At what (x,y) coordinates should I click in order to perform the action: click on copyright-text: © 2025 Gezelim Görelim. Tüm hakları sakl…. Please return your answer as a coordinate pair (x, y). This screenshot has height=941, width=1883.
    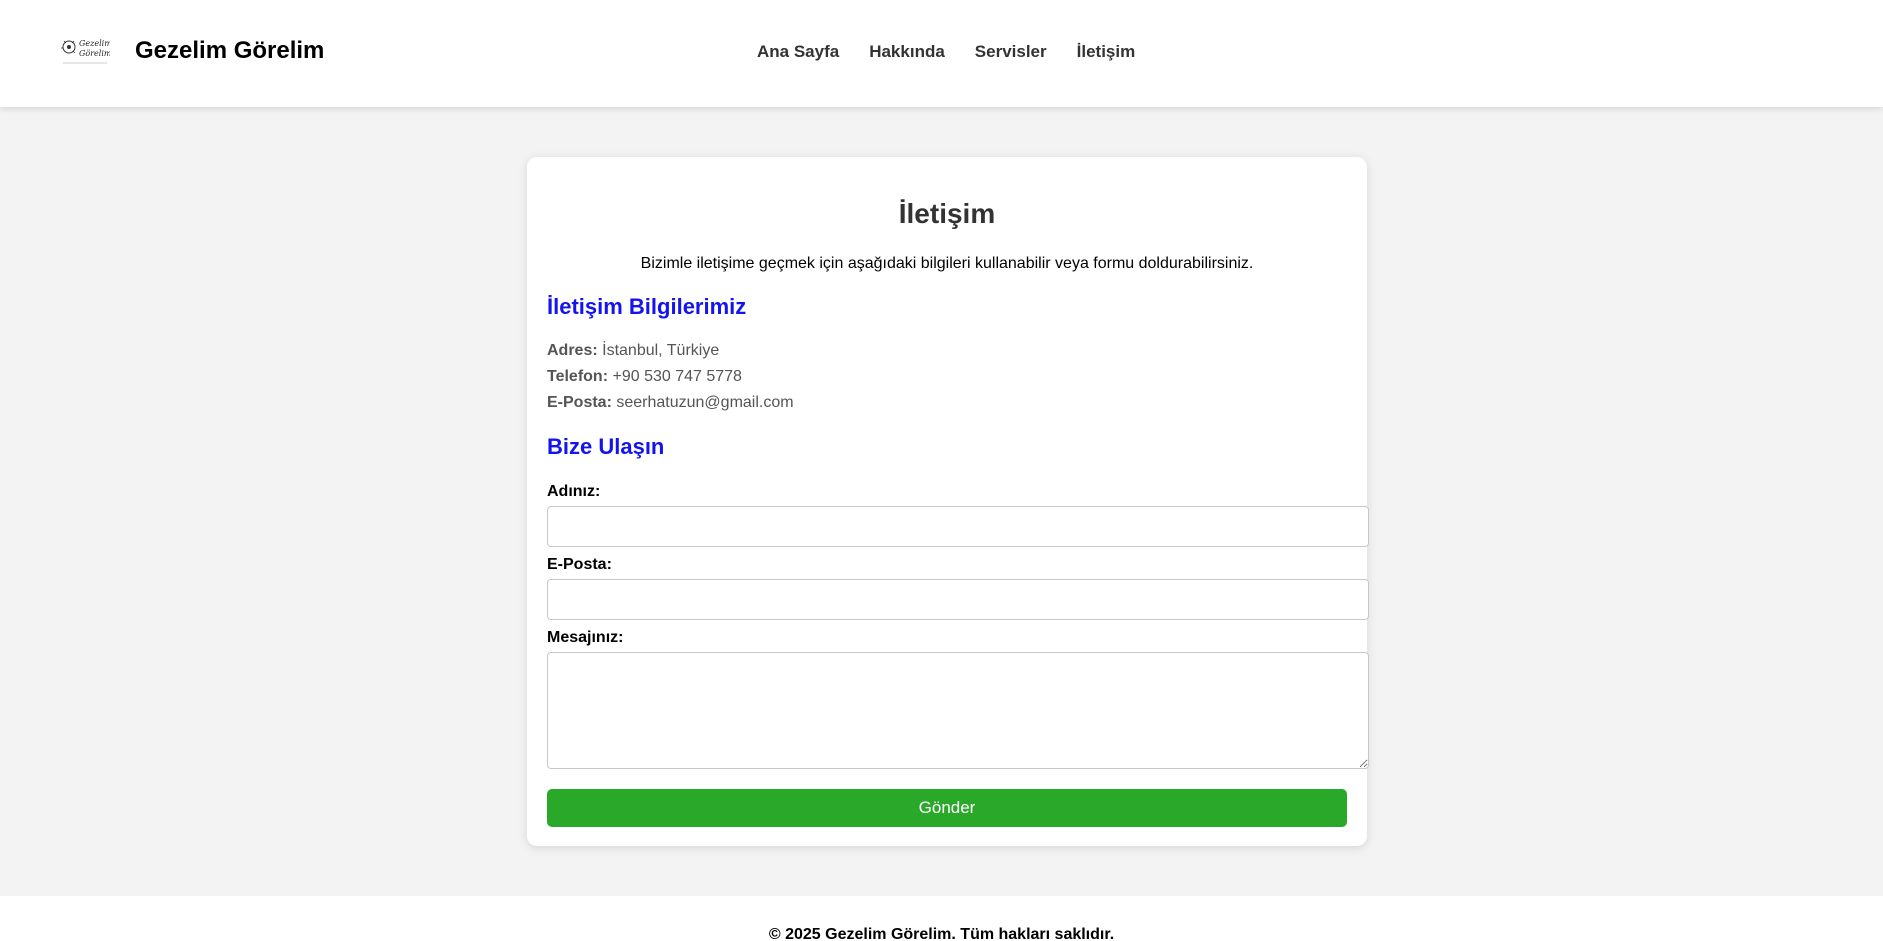
    Looking at the image, I should click on (941, 933).